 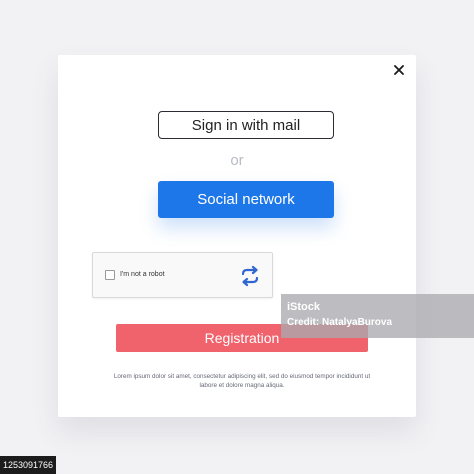 What do you see at coordinates (340, 322) in the screenshot?
I see `watermark-credit: Credit: NatalyaBurova` at bounding box center [340, 322].